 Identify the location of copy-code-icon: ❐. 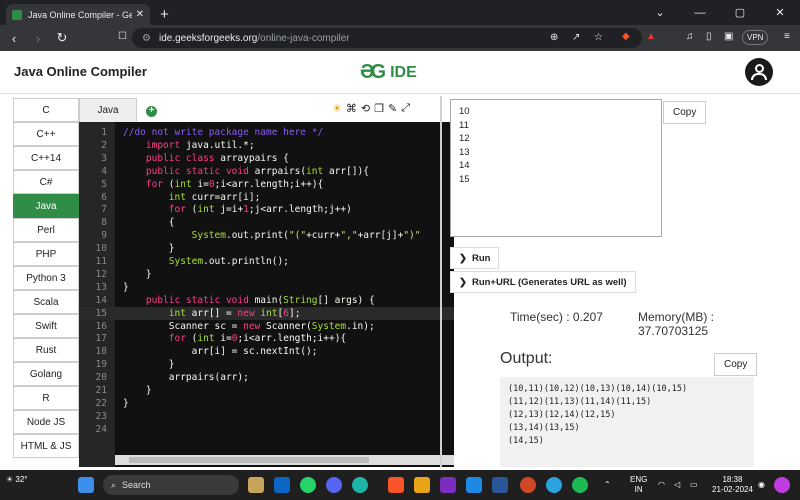
(379, 108).